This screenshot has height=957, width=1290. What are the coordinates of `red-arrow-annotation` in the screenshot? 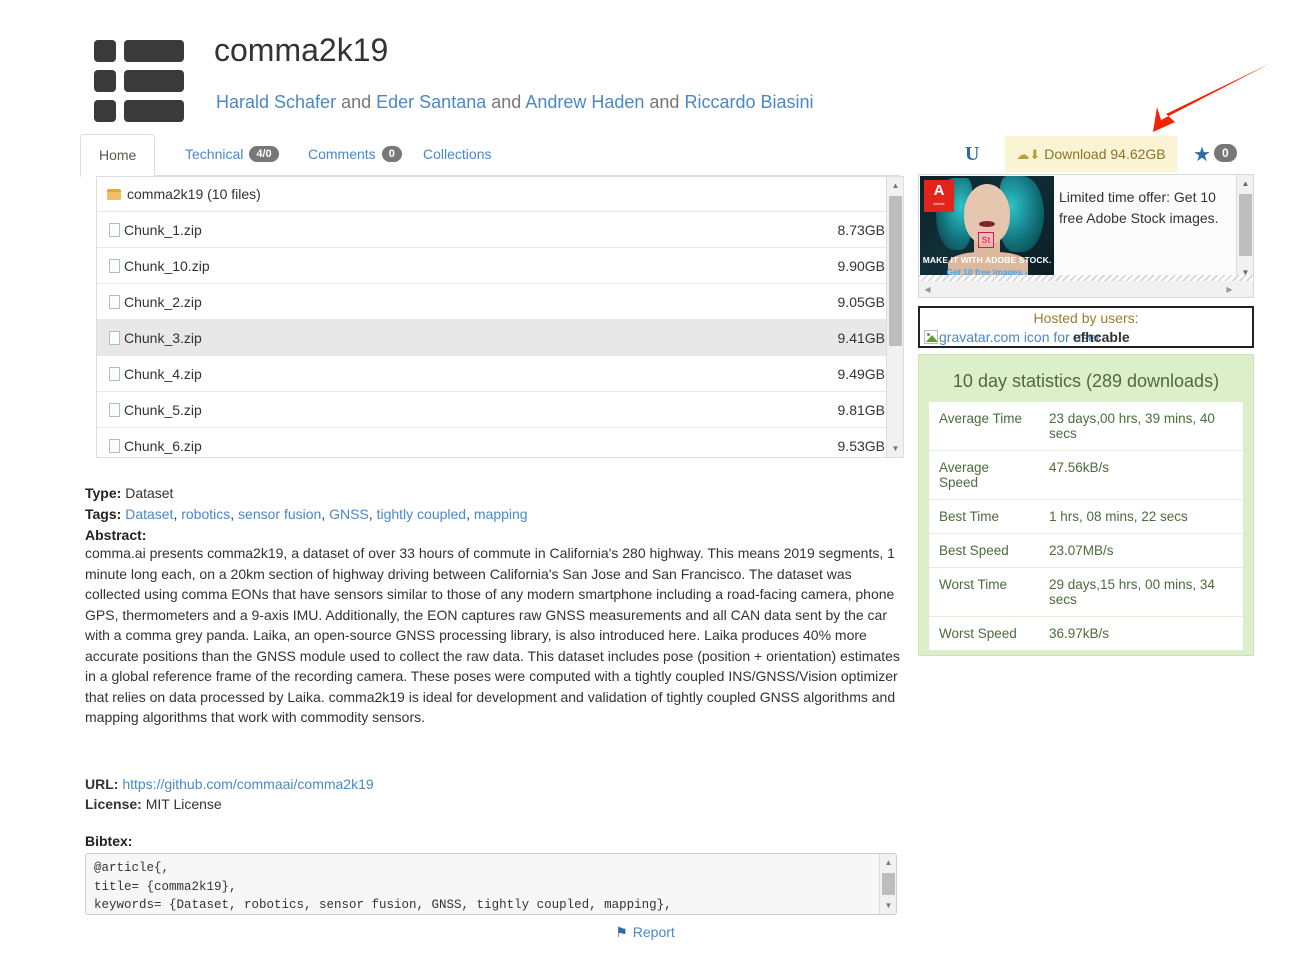 It's located at (1213, 97).